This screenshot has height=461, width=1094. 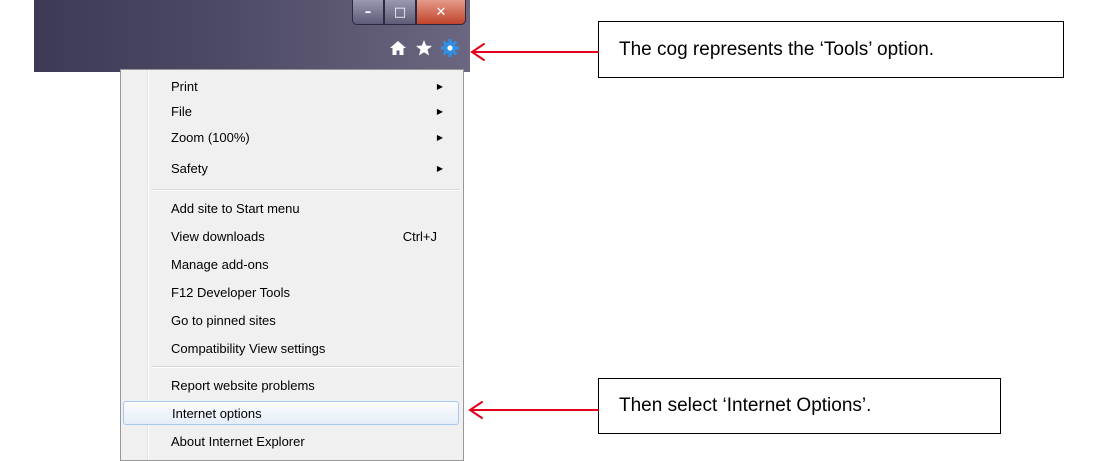 What do you see at coordinates (533, 410) in the screenshot?
I see `arrow-to-internet-options` at bounding box center [533, 410].